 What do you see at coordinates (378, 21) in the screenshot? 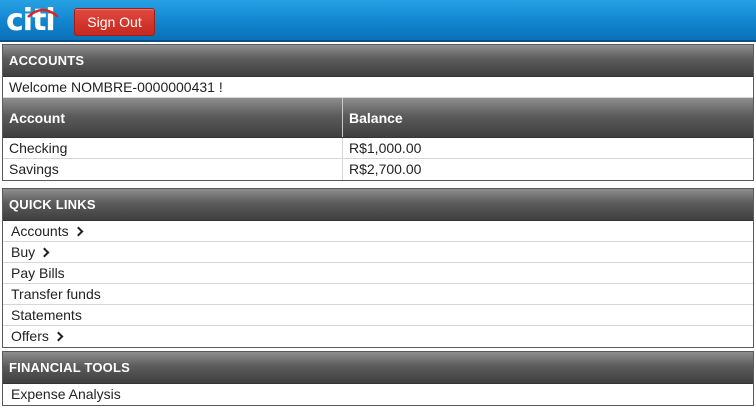
I see `top-bar: citi Sign Out` at bounding box center [378, 21].